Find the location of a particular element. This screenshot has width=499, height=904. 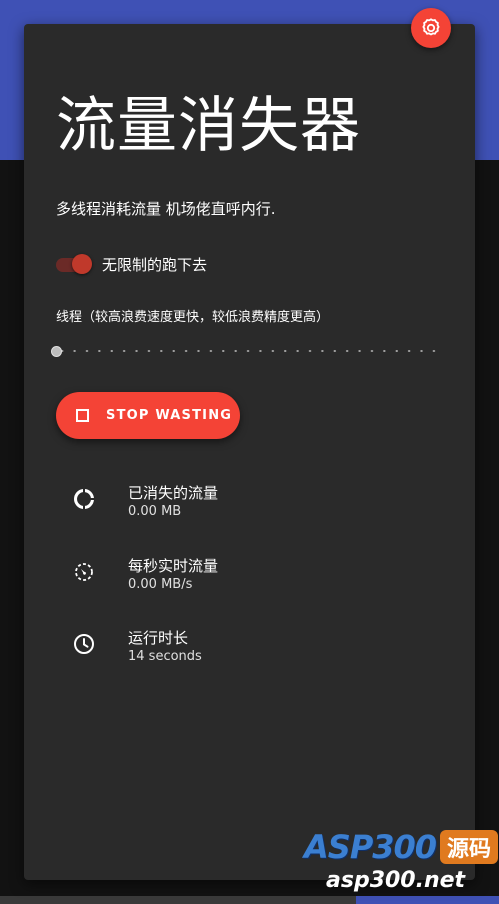

stop-wasting-button: STOP WASTING is located at coordinates (148, 415).